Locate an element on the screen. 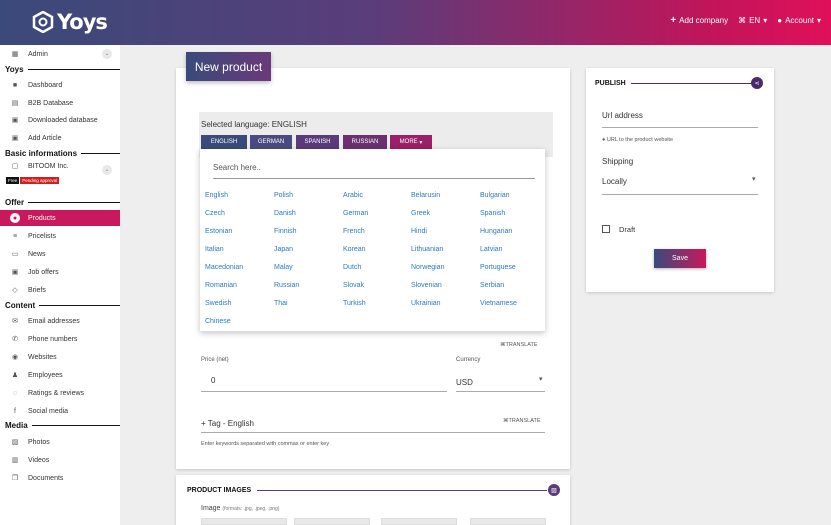 This screenshot has height=525, width=831. language-option: Hindi is located at coordinates (419, 231).